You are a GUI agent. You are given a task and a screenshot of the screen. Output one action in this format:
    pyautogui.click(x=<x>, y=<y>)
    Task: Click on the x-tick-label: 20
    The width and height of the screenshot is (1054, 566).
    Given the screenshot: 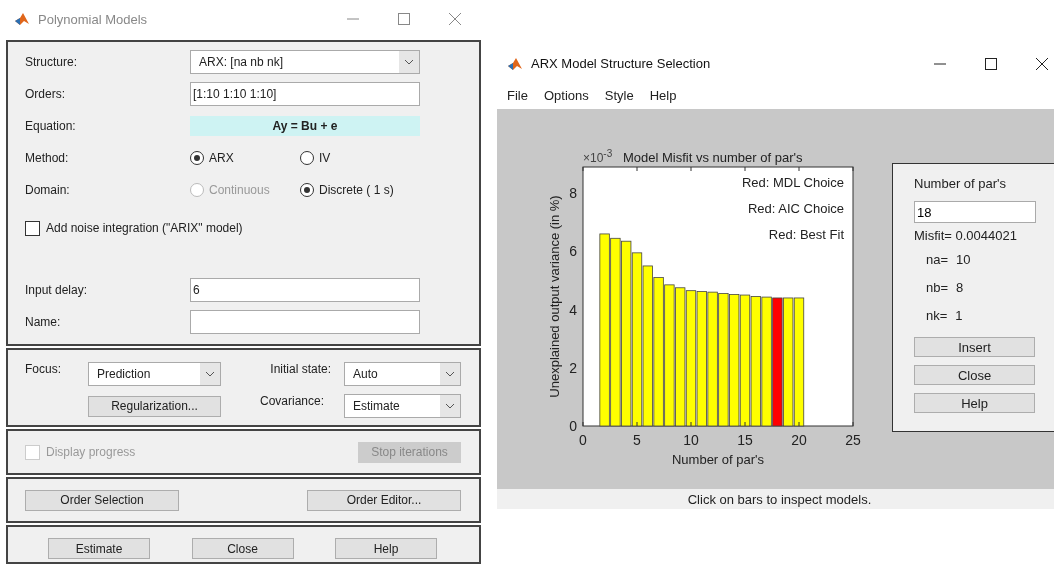 What is the action you would take?
    pyautogui.click(x=799, y=440)
    